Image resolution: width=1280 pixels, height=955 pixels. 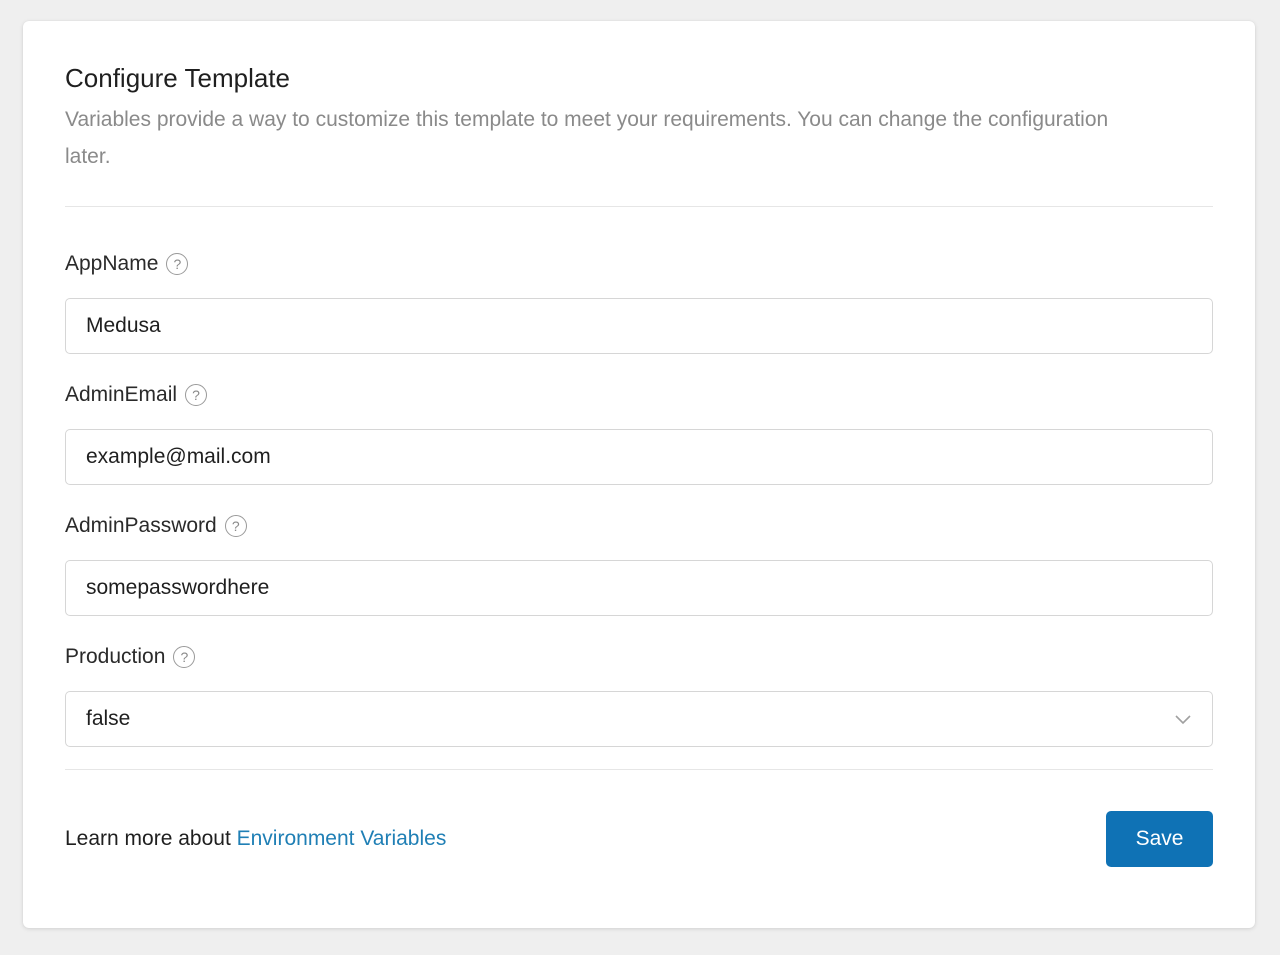 I want to click on appname-input-container, so click(x=639, y=326).